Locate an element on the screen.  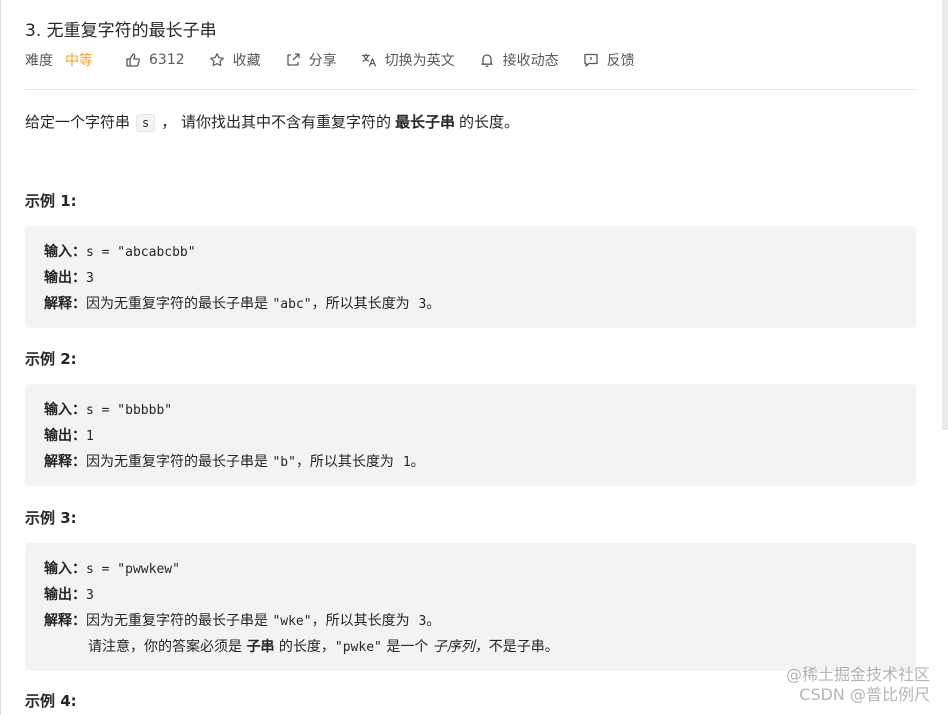
bell-icon is located at coordinates (486, 61).